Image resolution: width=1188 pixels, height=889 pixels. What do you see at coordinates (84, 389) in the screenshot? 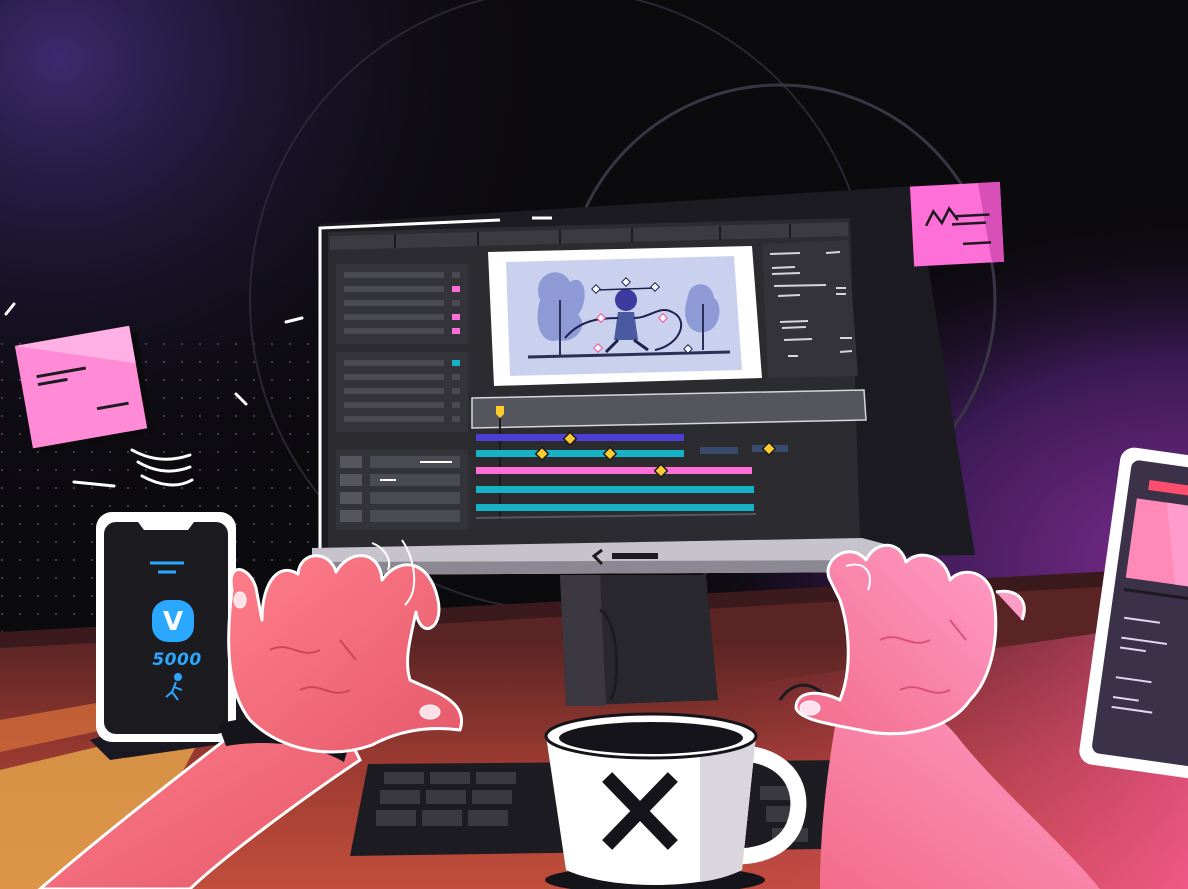
I see `sticky-note-left` at bounding box center [84, 389].